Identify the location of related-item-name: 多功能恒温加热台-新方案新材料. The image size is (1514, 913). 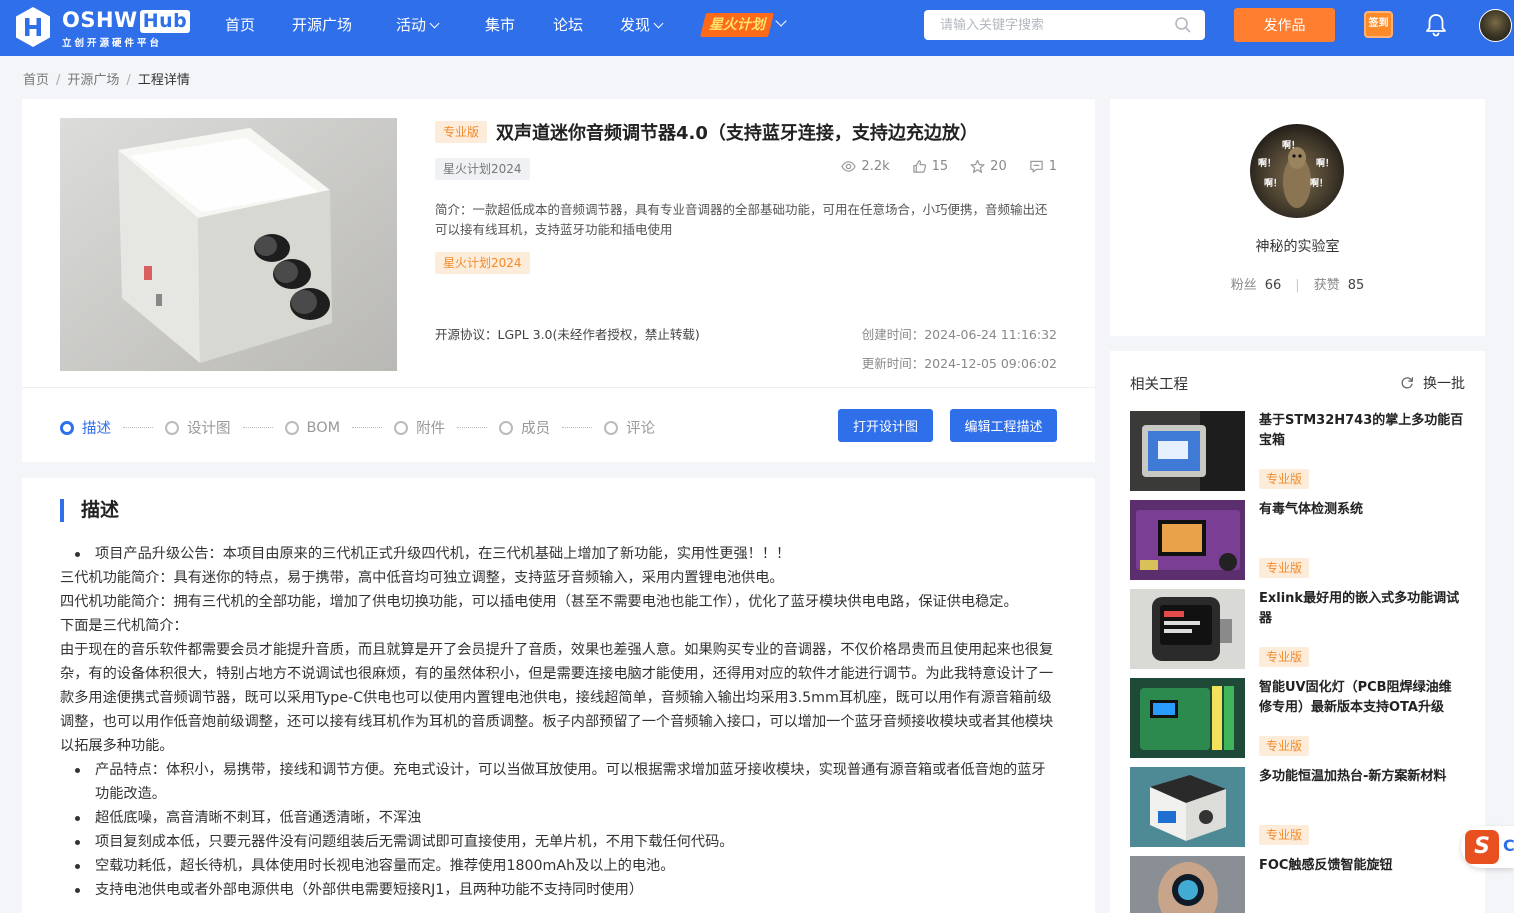
(1353, 776).